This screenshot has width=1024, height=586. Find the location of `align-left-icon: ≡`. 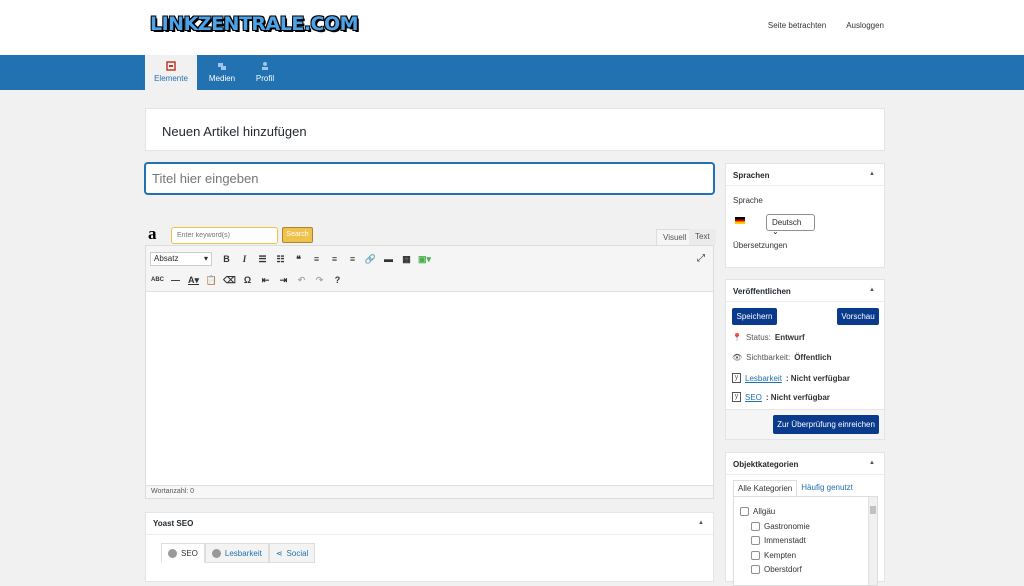

align-left-icon: ≡ is located at coordinates (316, 259).